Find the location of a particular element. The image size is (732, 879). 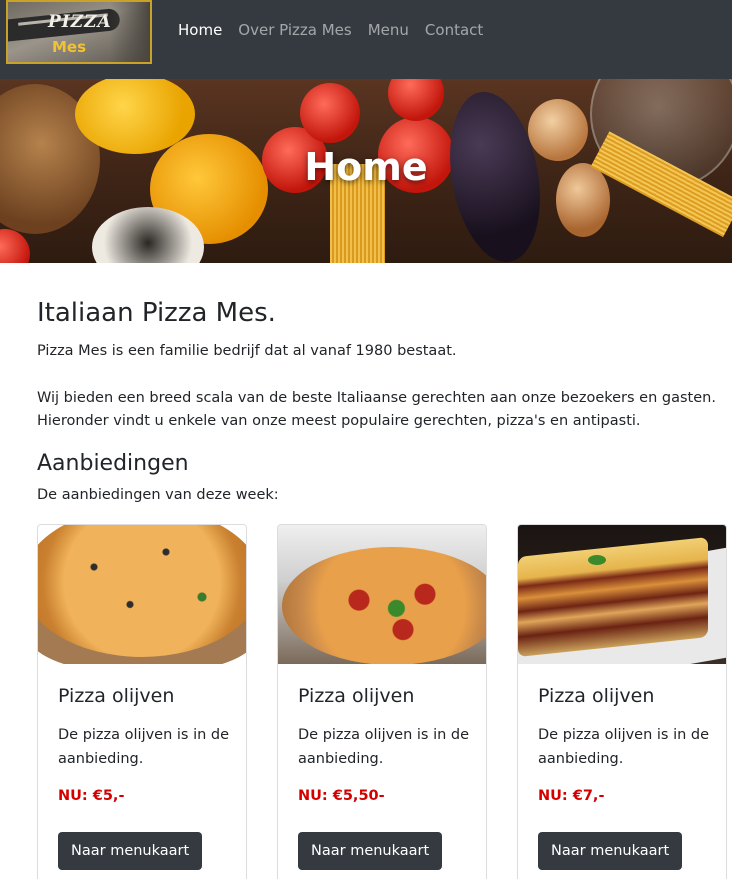

logo-text-pizza: PIZZA is located at coordinates (80, 22).